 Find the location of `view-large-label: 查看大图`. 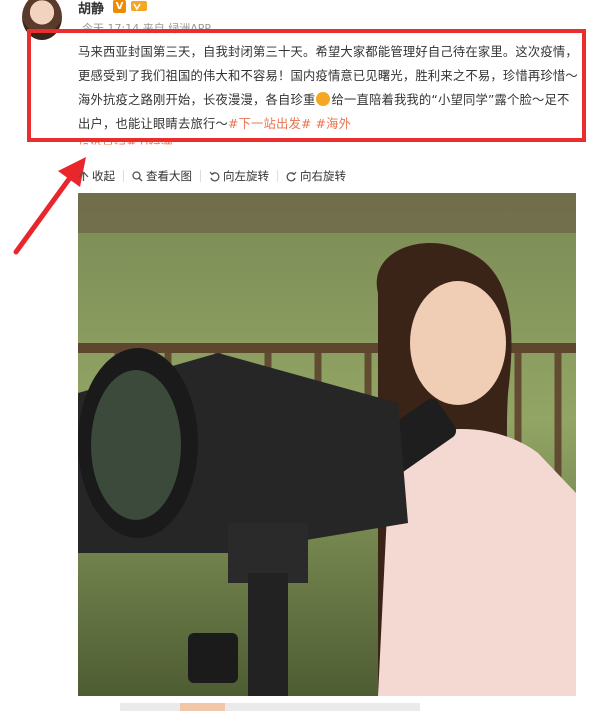

view-large-label: 查看大图 is located at coordinates (169, 176).